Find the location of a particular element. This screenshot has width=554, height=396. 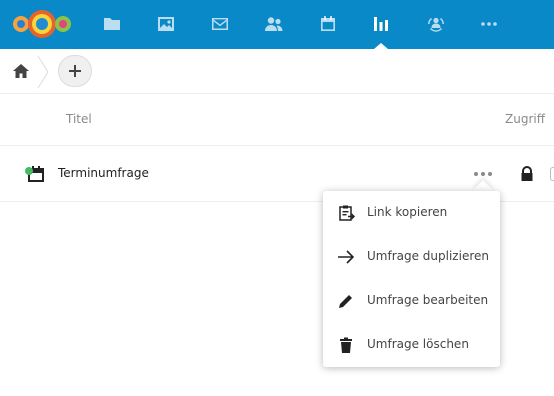

poll-title: Terminumfrage is located at coordinates (103, 173).